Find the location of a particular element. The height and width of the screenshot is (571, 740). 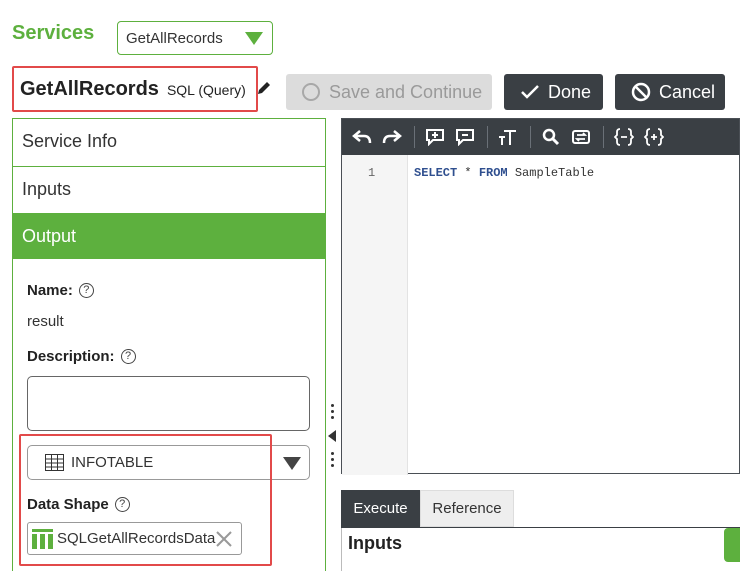

base-type-value: INFOTABLE is located at coordinates (112, 462).